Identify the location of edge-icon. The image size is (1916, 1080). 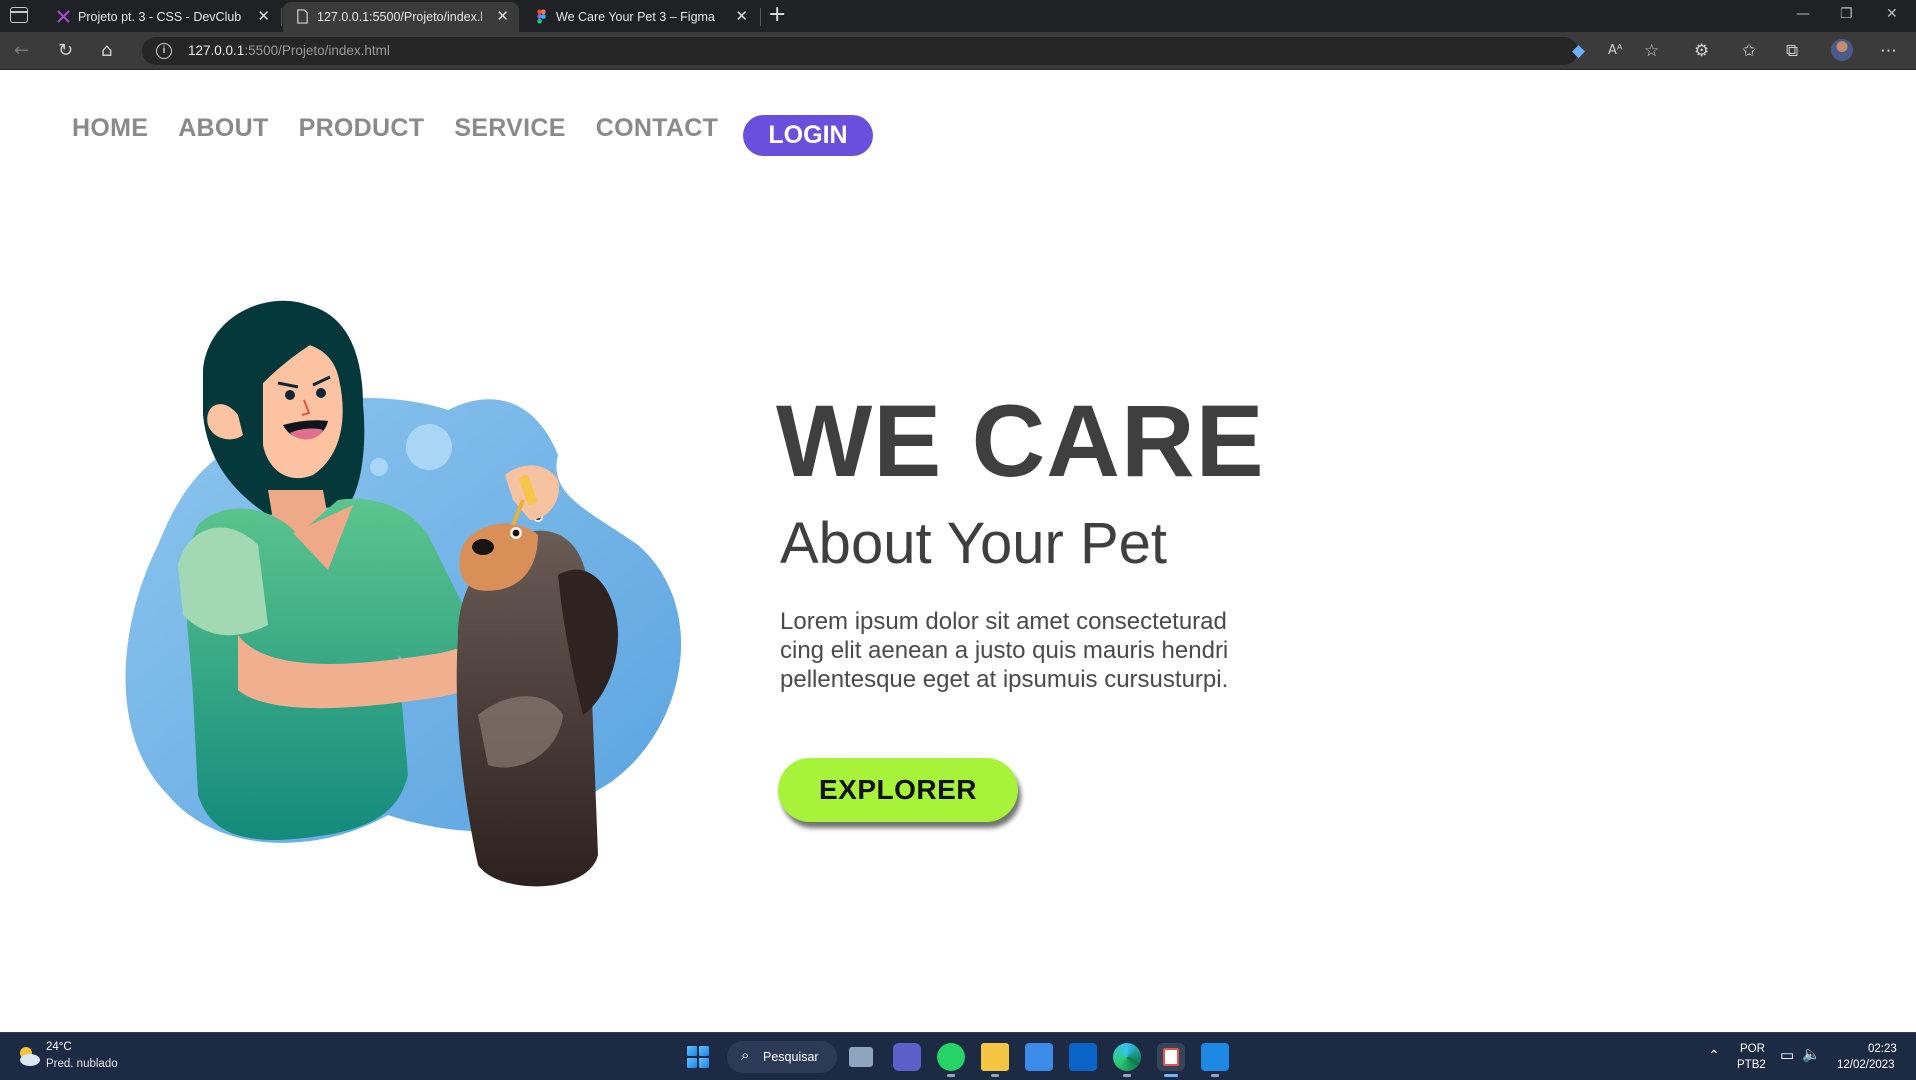
(1127, 1060).